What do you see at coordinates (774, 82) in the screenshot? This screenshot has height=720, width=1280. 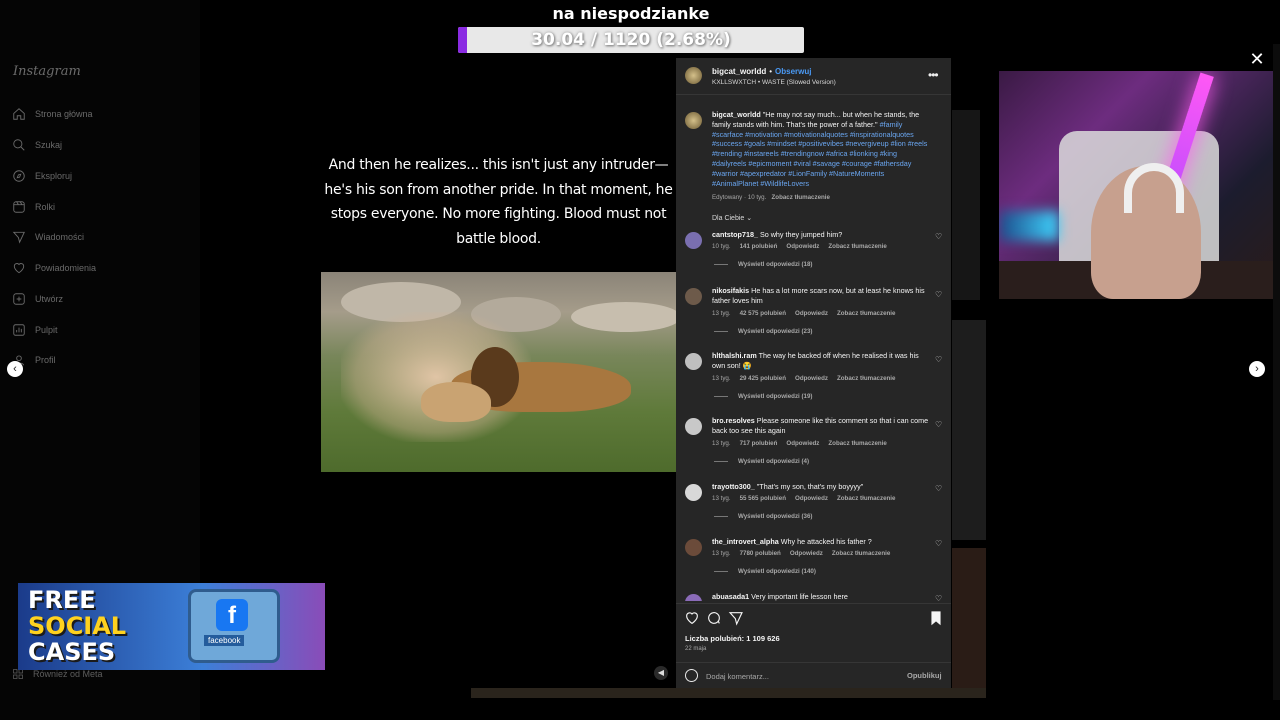 I see `audio-track: KXLLSWXTCH • WASTE (Slowed Version)` at bounding box center [774, 82].